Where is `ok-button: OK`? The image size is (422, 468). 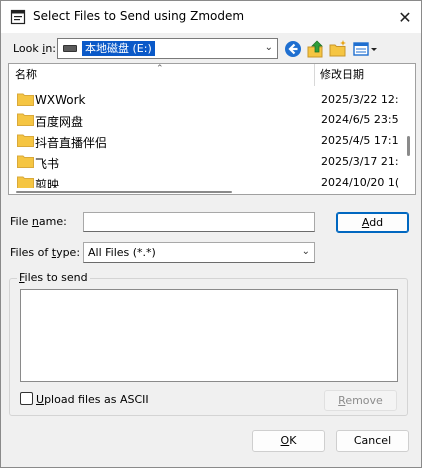 ok-button: OK is located at coordinates (288, 441).